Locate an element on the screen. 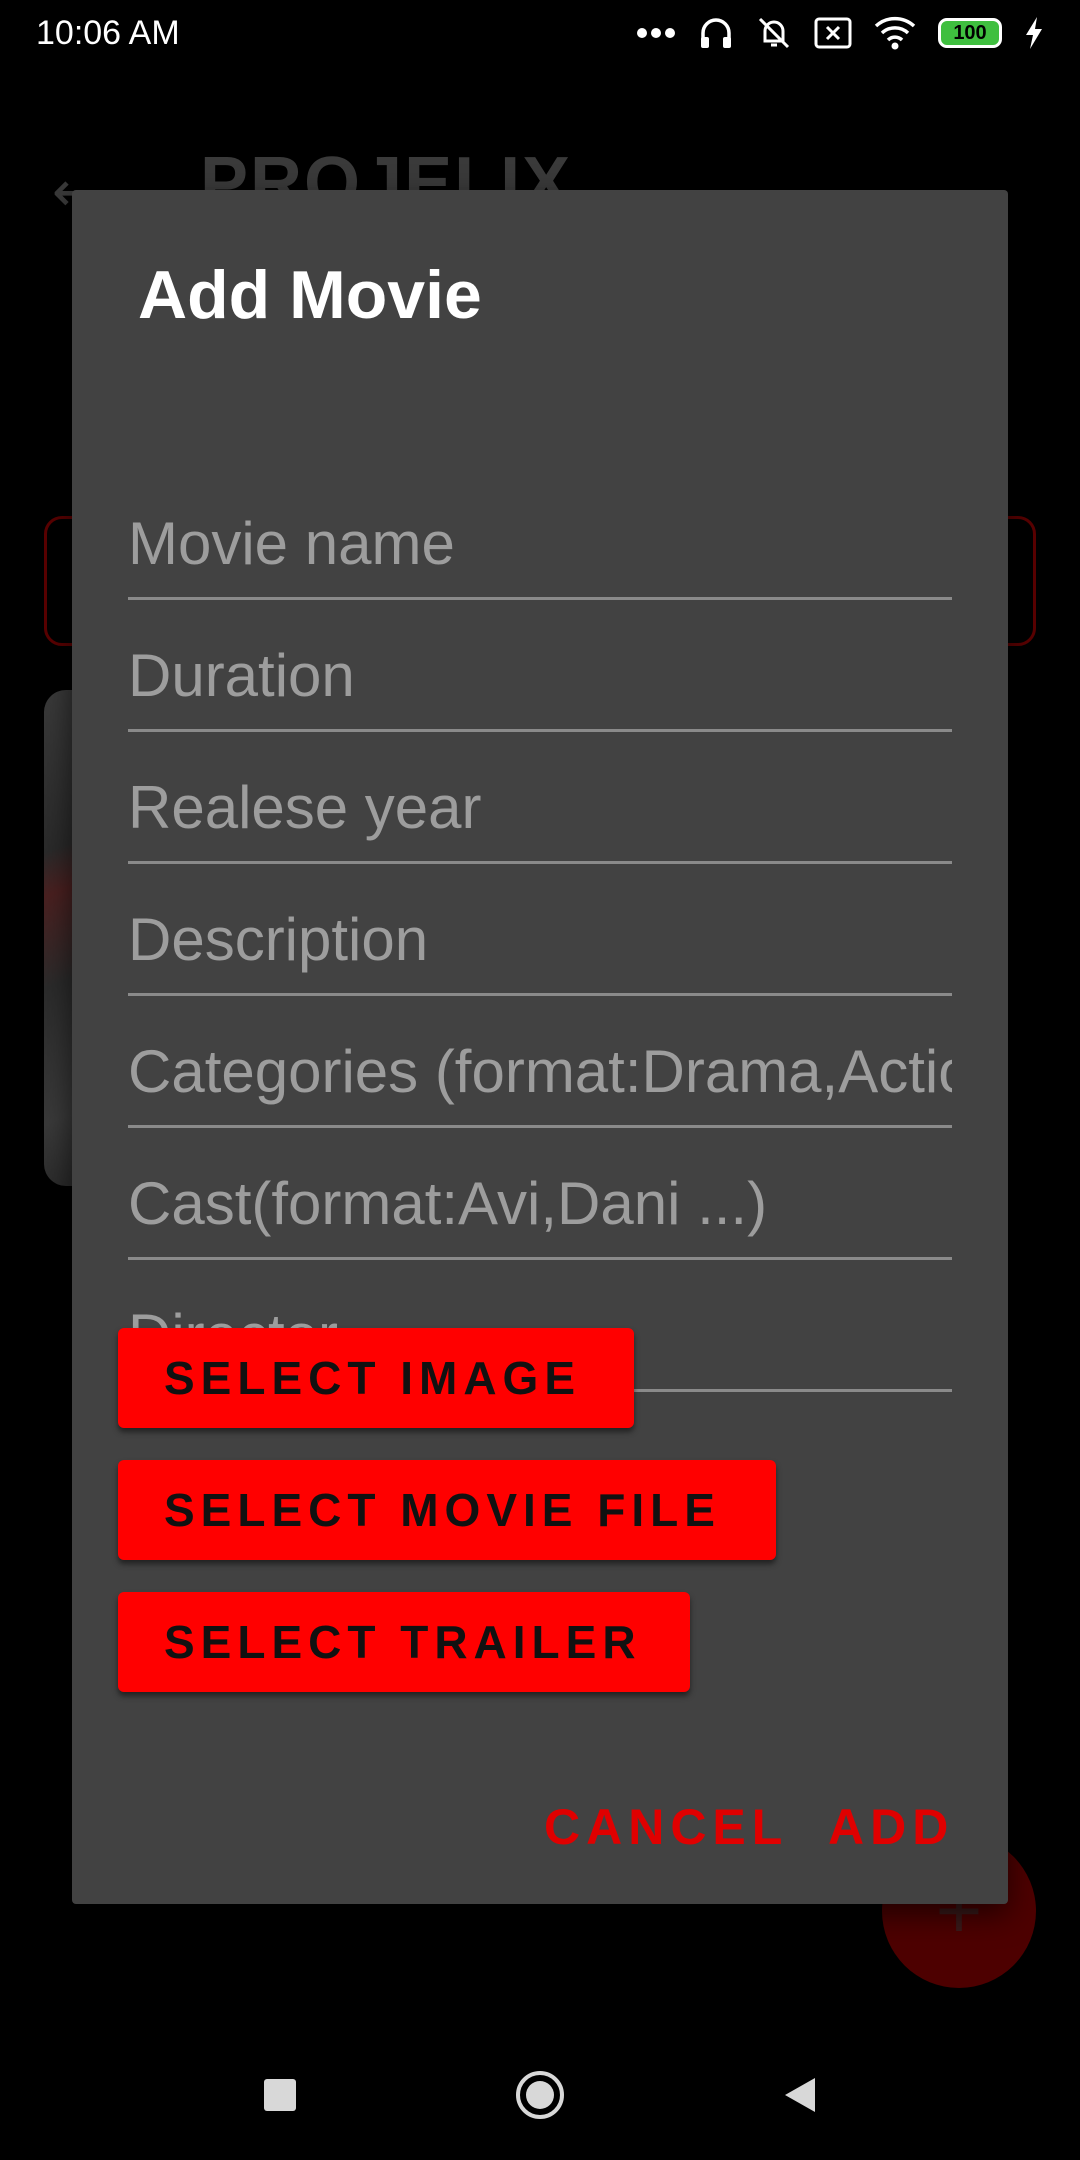 This screenshot has height=2160, width=1080. headset-icon is located at coordinates (716, 33).